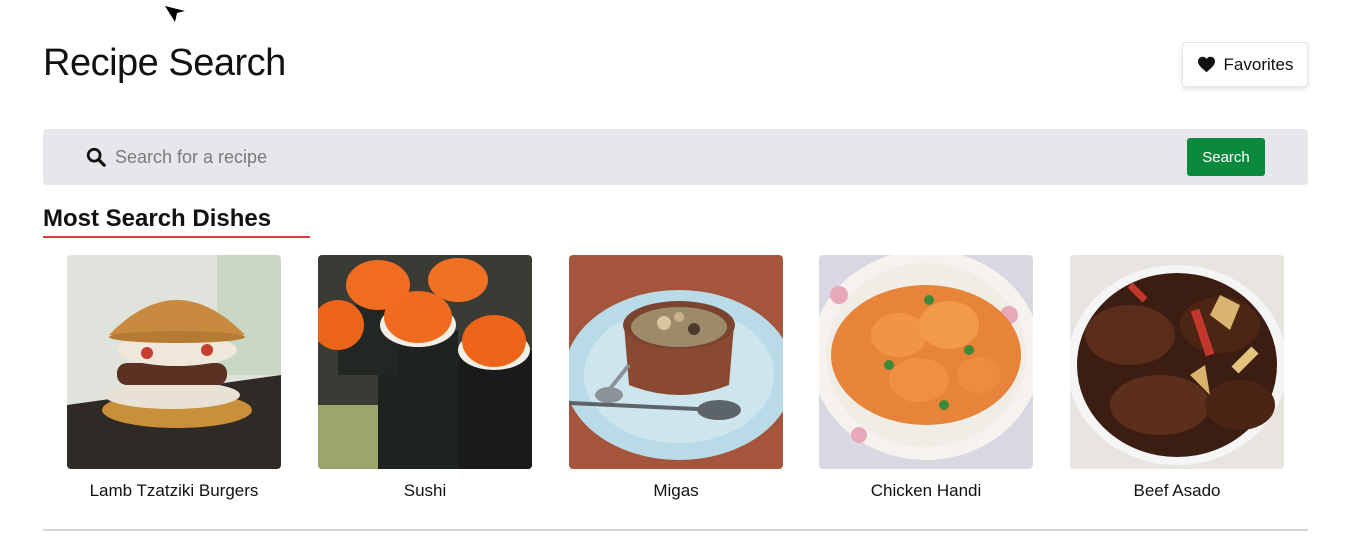 Image resolution: width=1347 pixels, height=549 pixels. What do you see at coordinates (1226, 157) in the screenshot?
I see `search-button: Search` at bounding box center [1226, 157].